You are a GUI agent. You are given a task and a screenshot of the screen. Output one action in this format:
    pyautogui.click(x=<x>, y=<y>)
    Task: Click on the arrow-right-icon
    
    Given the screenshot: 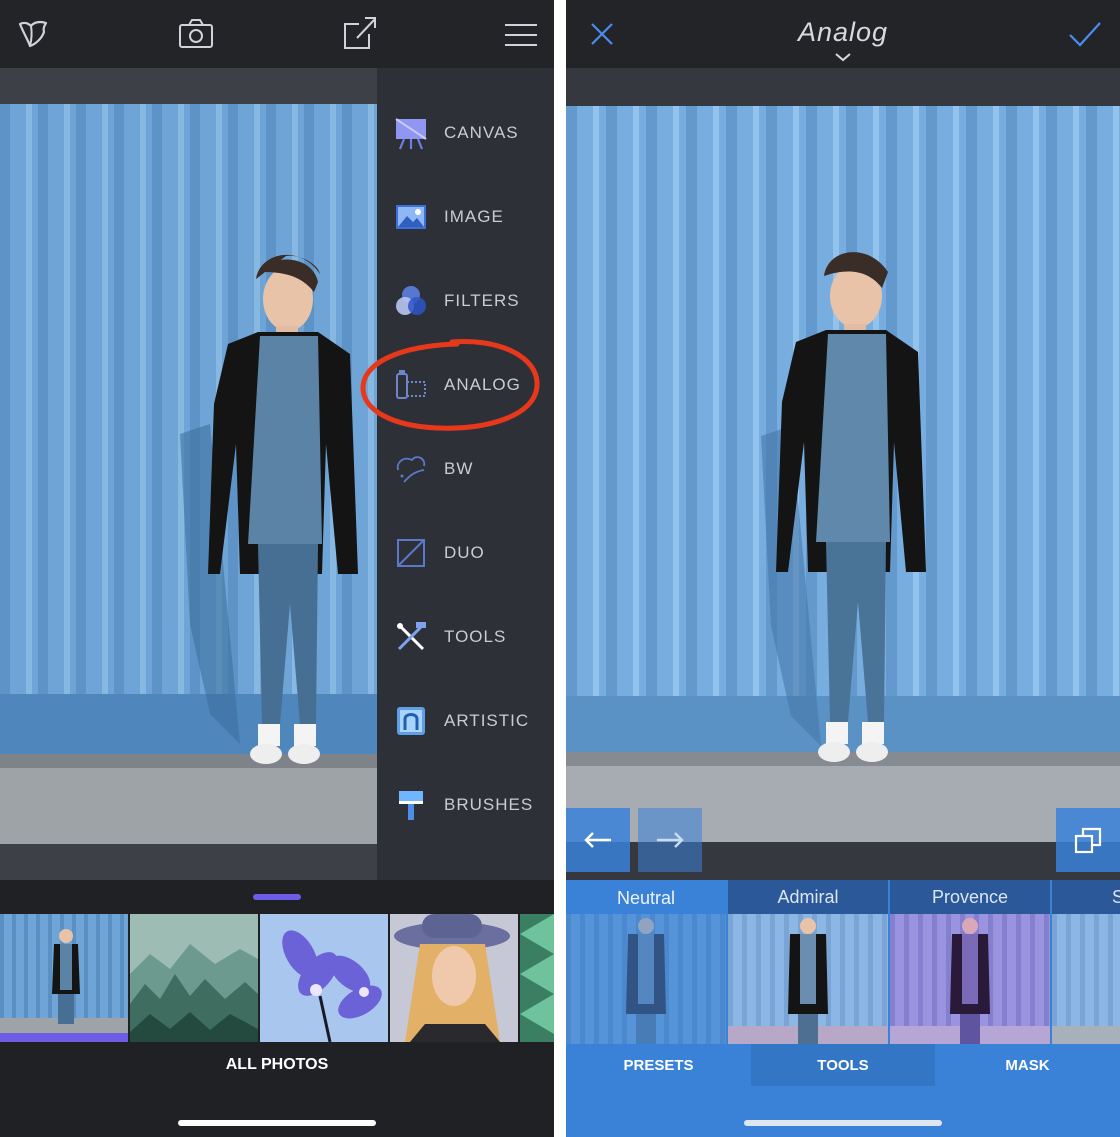 What is the action you would take?
    pyautogui.click(x=670, y=840)
    